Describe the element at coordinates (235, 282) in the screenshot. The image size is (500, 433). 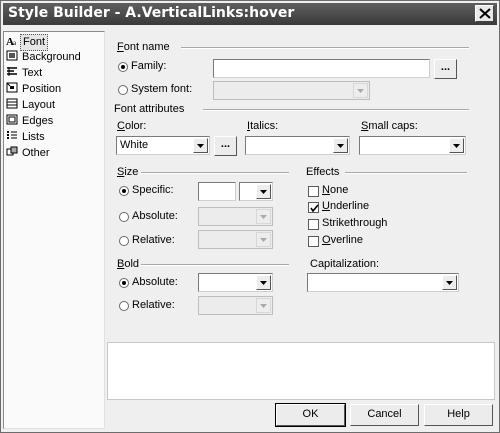
I see `bold-absolute-select` at that location.